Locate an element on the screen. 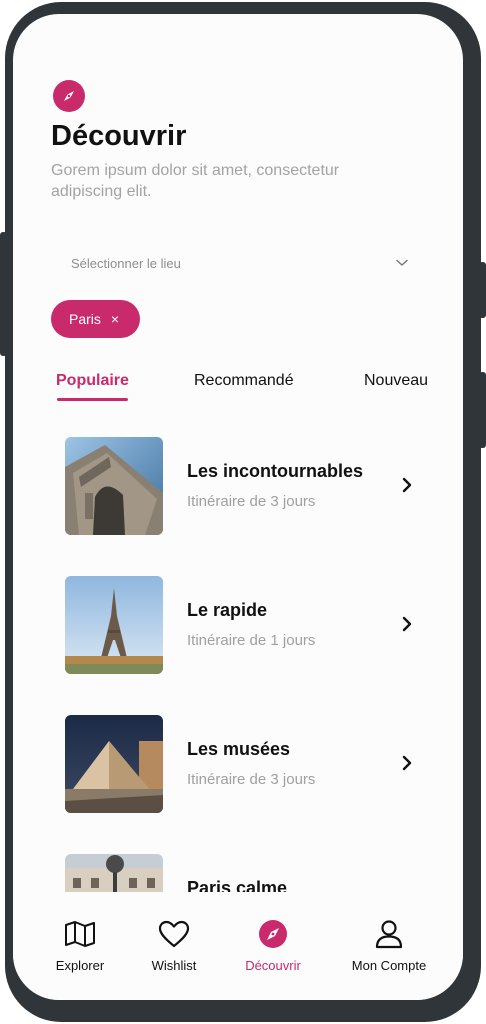  nav-decouvrir: Découvrir is located at coordinates (273, 945).